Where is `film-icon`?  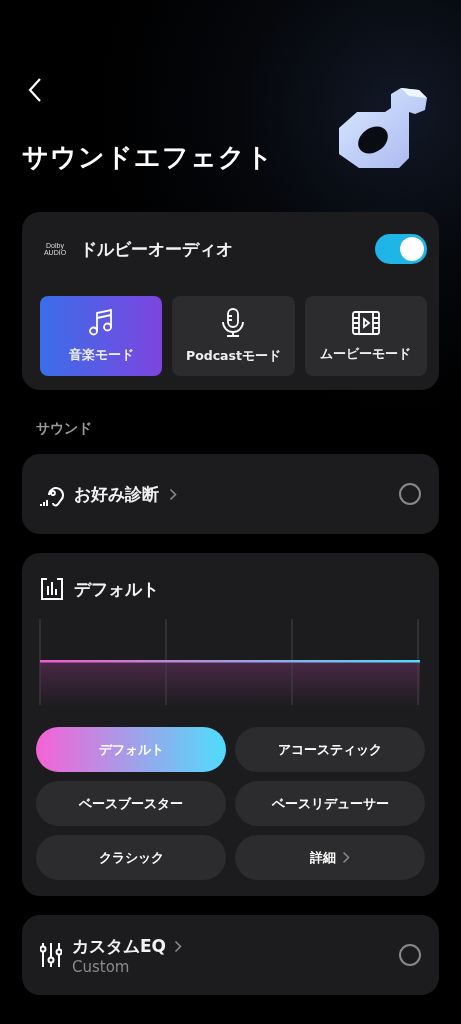 film-icon is located at coordinates (365, 322).